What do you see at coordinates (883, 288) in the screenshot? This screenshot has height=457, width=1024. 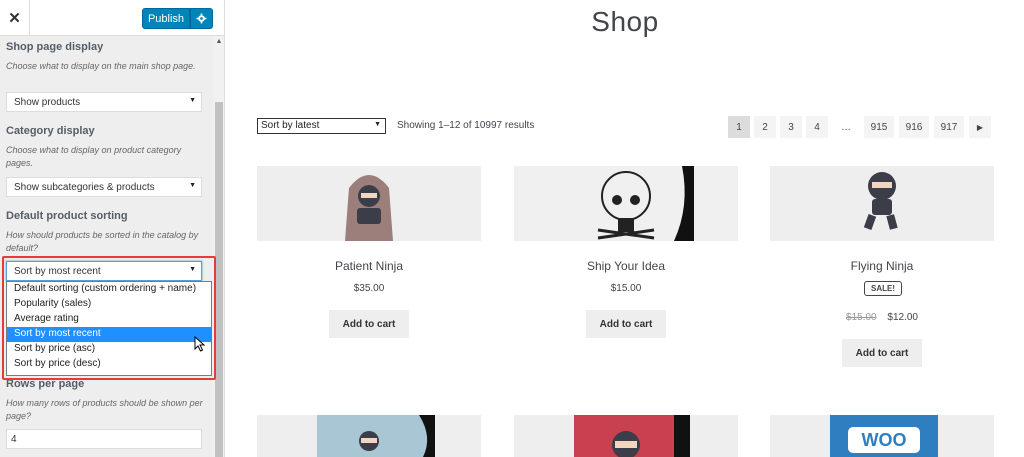 I see `sale-badge: SALE!` at bounding box center [883, 288].